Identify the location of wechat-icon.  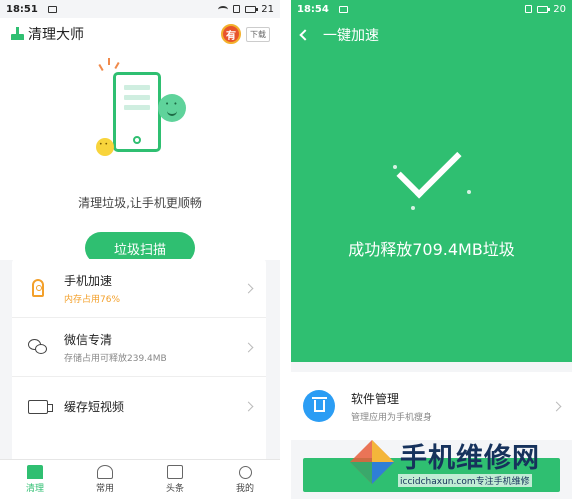
(38, 347).